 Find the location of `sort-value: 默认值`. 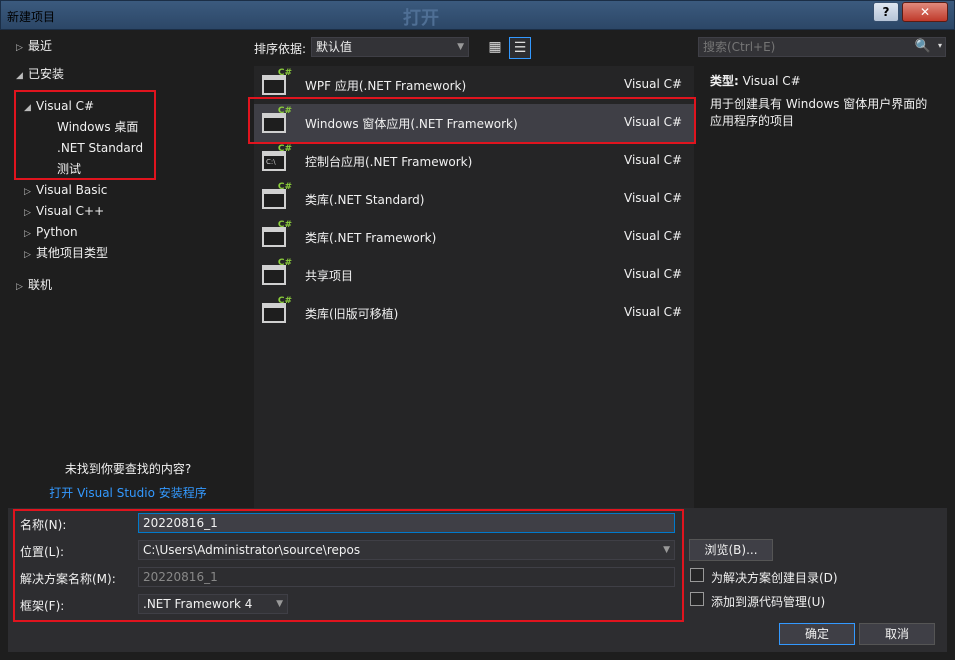

sort-value: 默认值 is located at coordinates (334, 47).